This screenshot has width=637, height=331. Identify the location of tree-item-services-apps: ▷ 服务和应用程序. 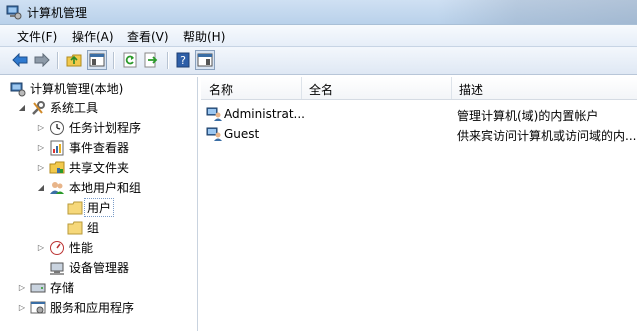
(75, 307).